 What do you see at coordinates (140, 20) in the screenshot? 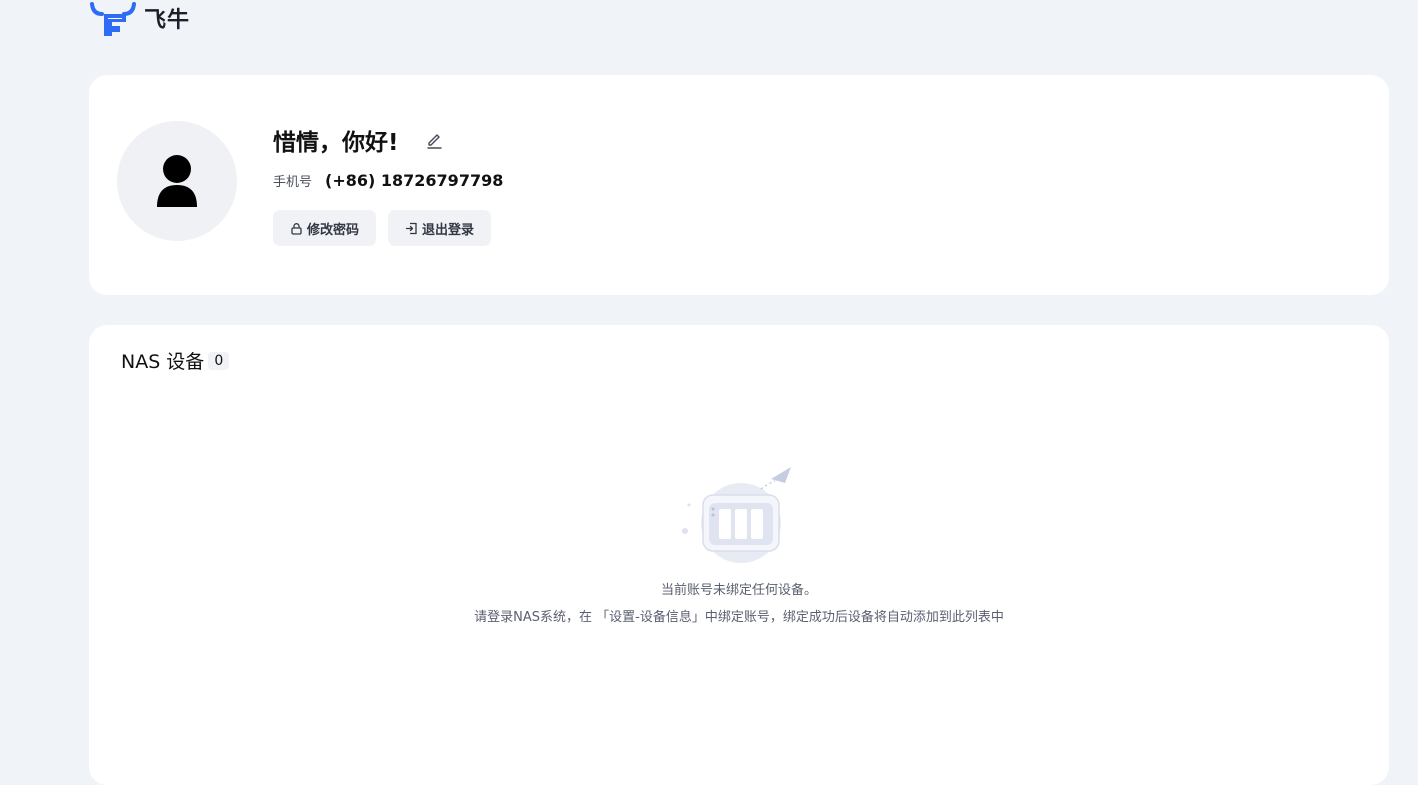
I see `top-bar: 飞牛` at bounding box center [140, 20].